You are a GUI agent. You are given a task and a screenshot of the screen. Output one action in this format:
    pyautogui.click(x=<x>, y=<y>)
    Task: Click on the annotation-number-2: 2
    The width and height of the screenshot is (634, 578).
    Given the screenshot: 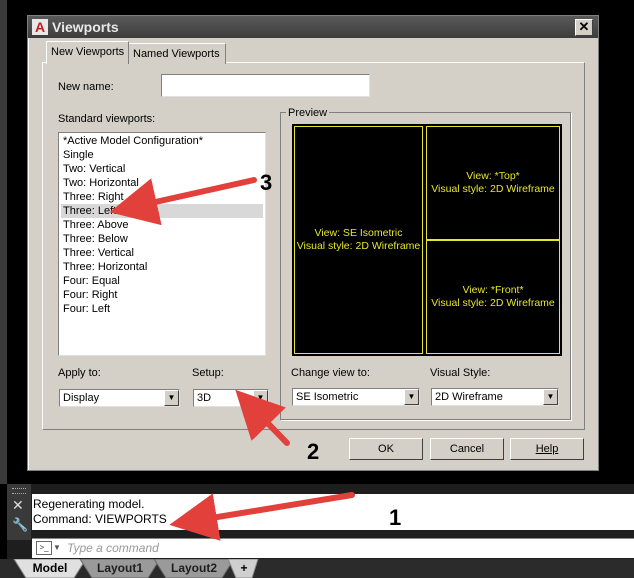 What is the action you would take?
    pyautogui.click(x=313, y=451)
    